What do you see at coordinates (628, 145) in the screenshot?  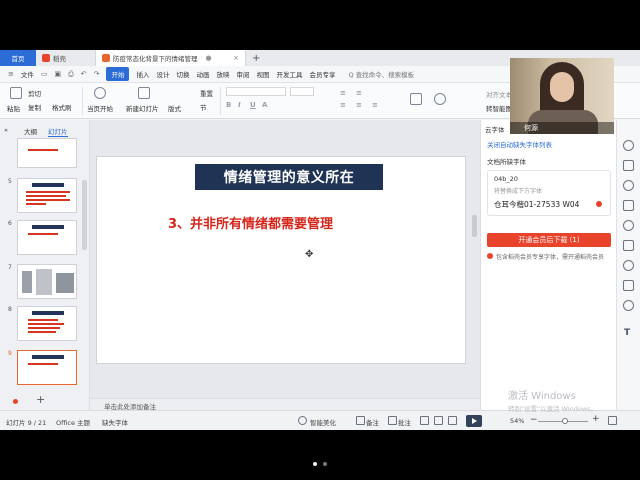 I see `settings-icon` at bounding box center [628, 145].